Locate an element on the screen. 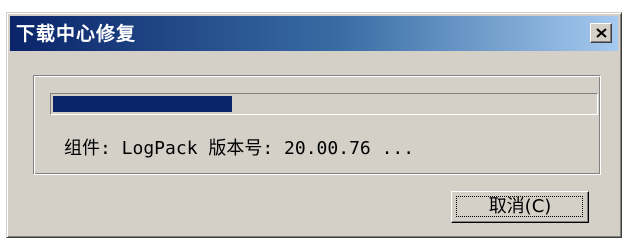  cancel-button-label: 取消(C) is located at coordinates (520, 206).